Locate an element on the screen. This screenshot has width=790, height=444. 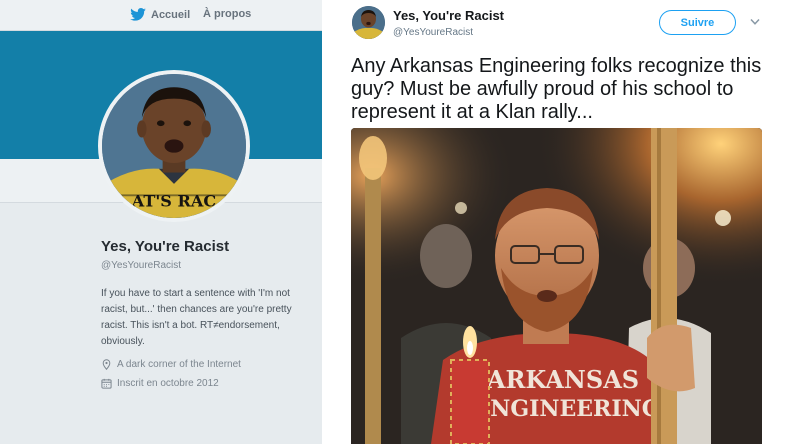
avatar-shirt-text: AT'S RAC is located at coordinates (173, 201).